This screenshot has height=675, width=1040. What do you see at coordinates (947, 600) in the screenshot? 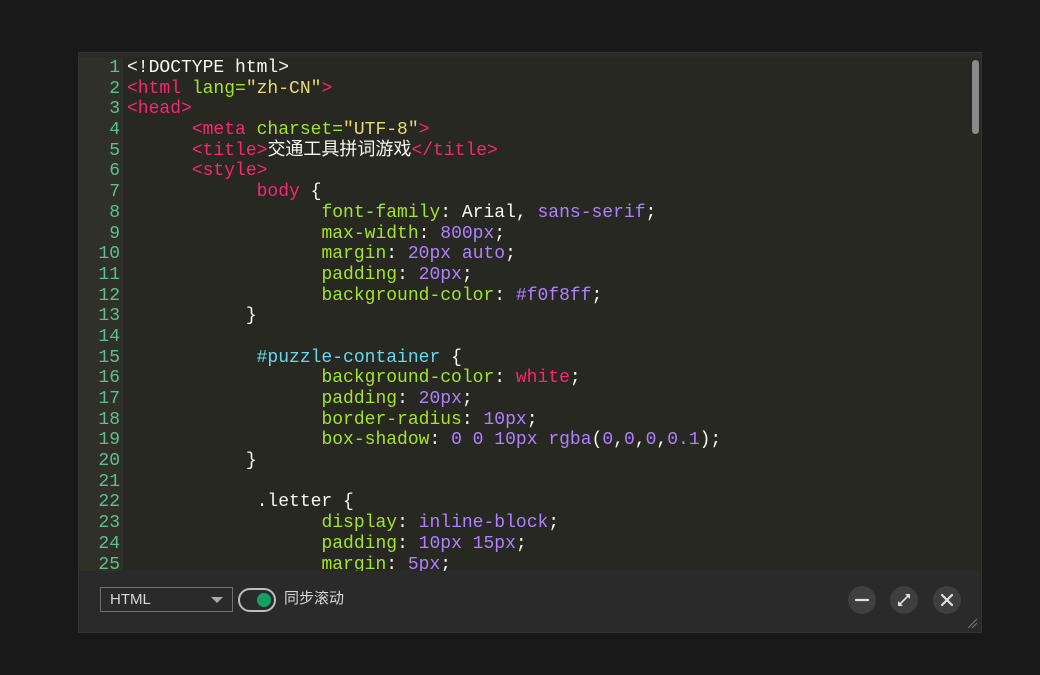
I see `close-button` at bounding box center [947, 600].